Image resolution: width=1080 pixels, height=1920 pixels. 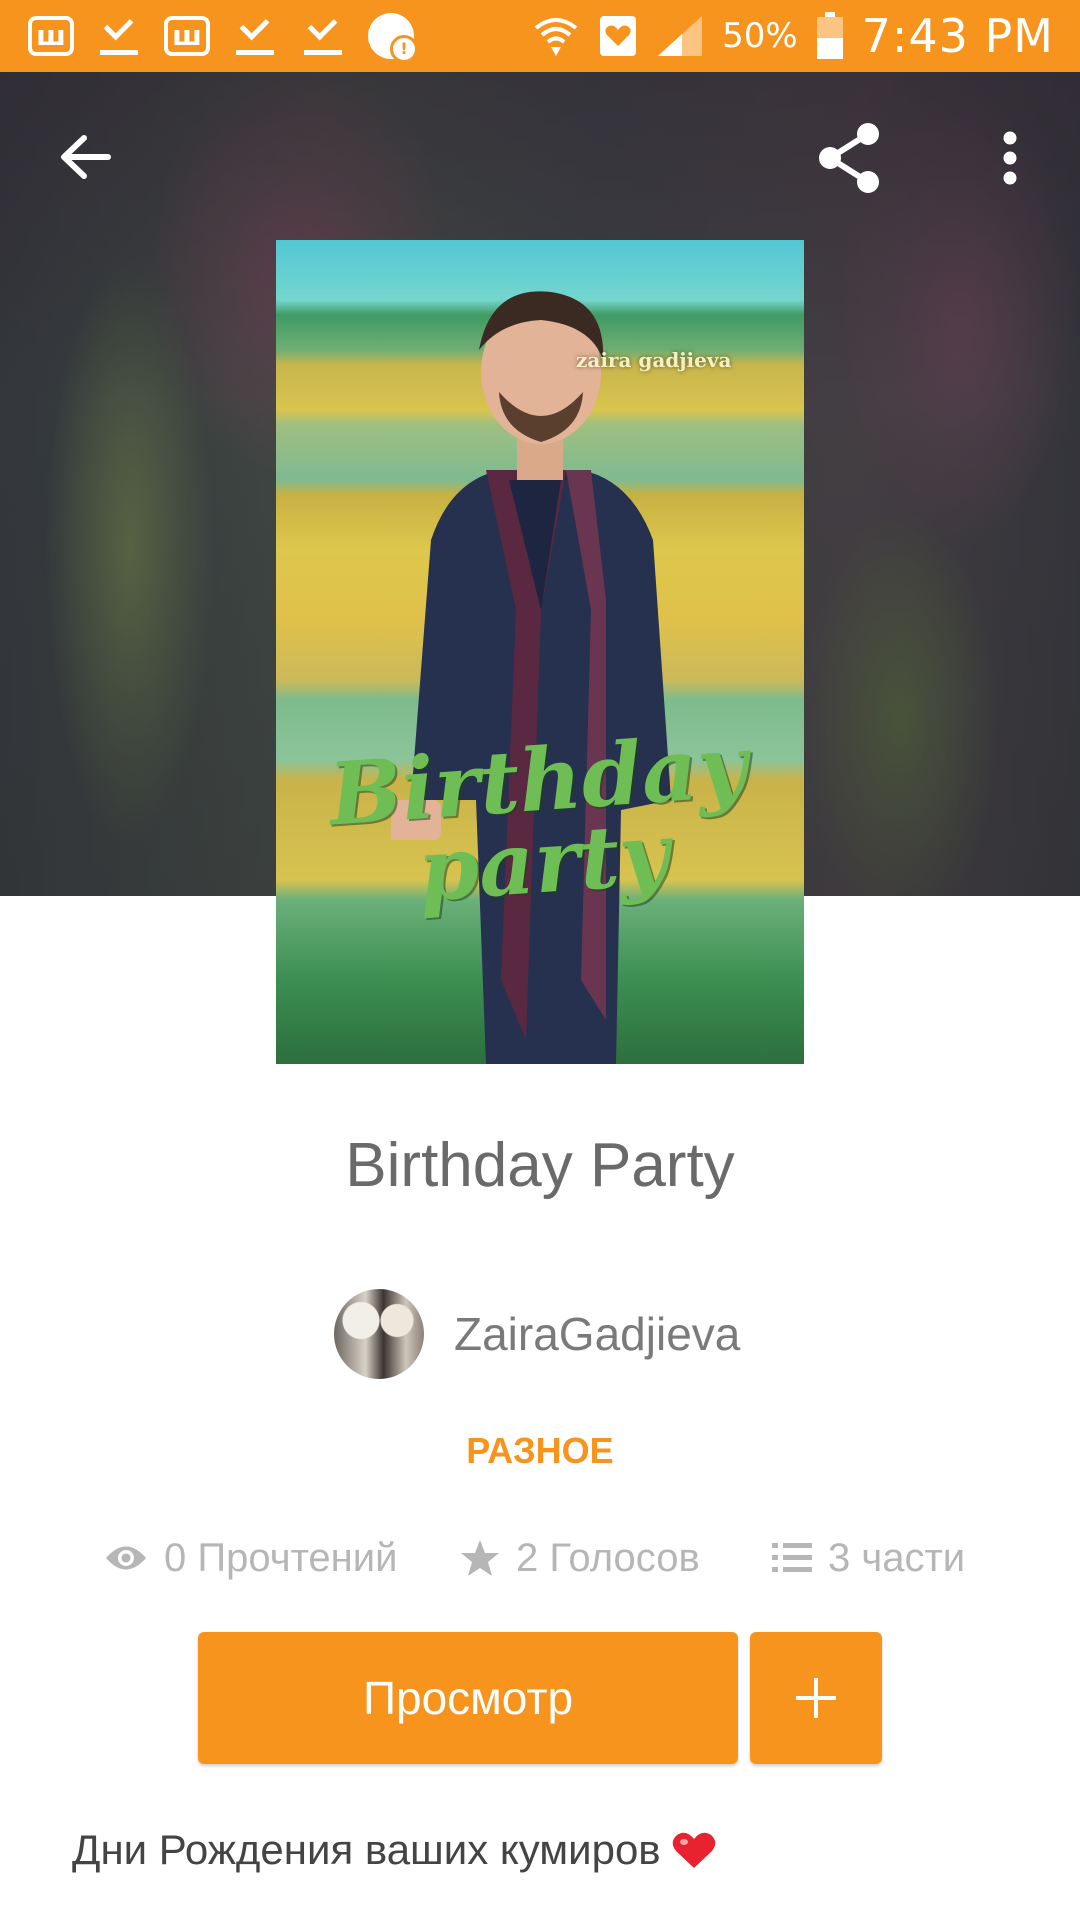 I want to click on story-title: Birthday Party, so click(x=540, y=1165).